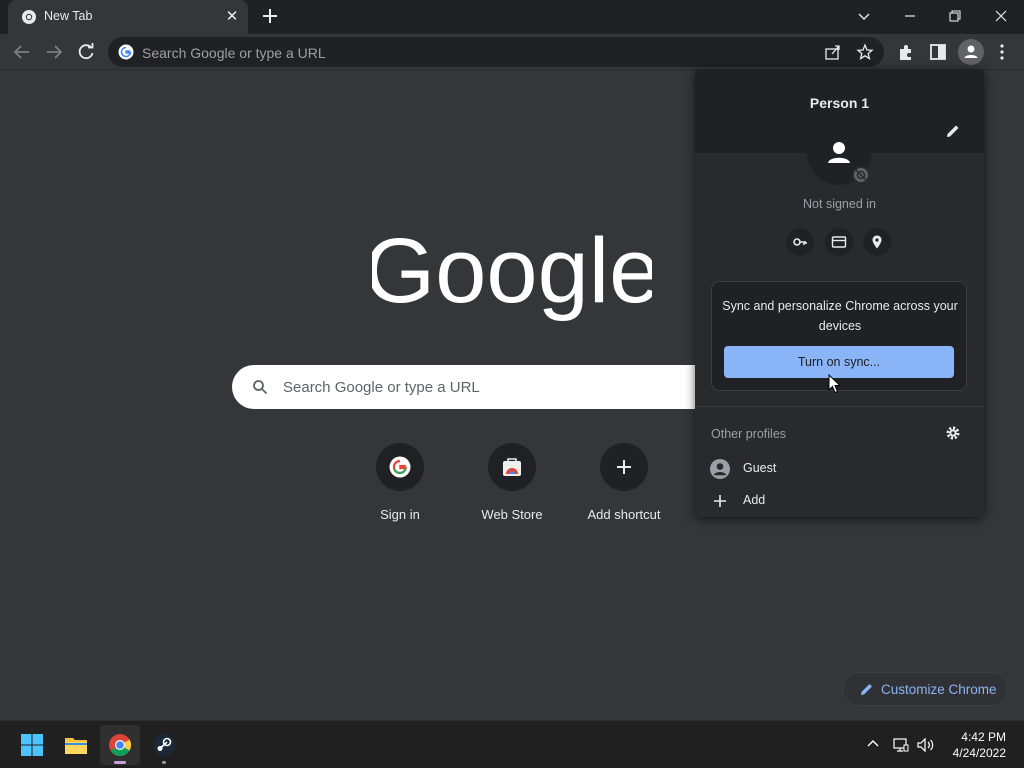  Describe the element at coordinates (839, 204) in the screenshot. I see `profile-status: Not signed in` at that location.